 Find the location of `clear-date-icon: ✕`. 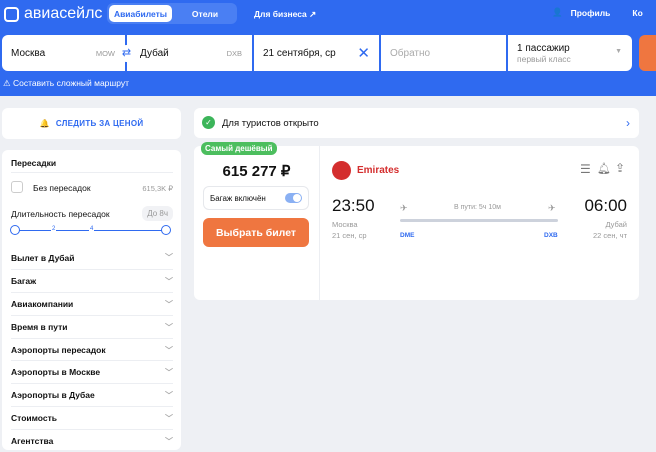

clear-date-icon: ✕ is located at coordinates (363, 53).